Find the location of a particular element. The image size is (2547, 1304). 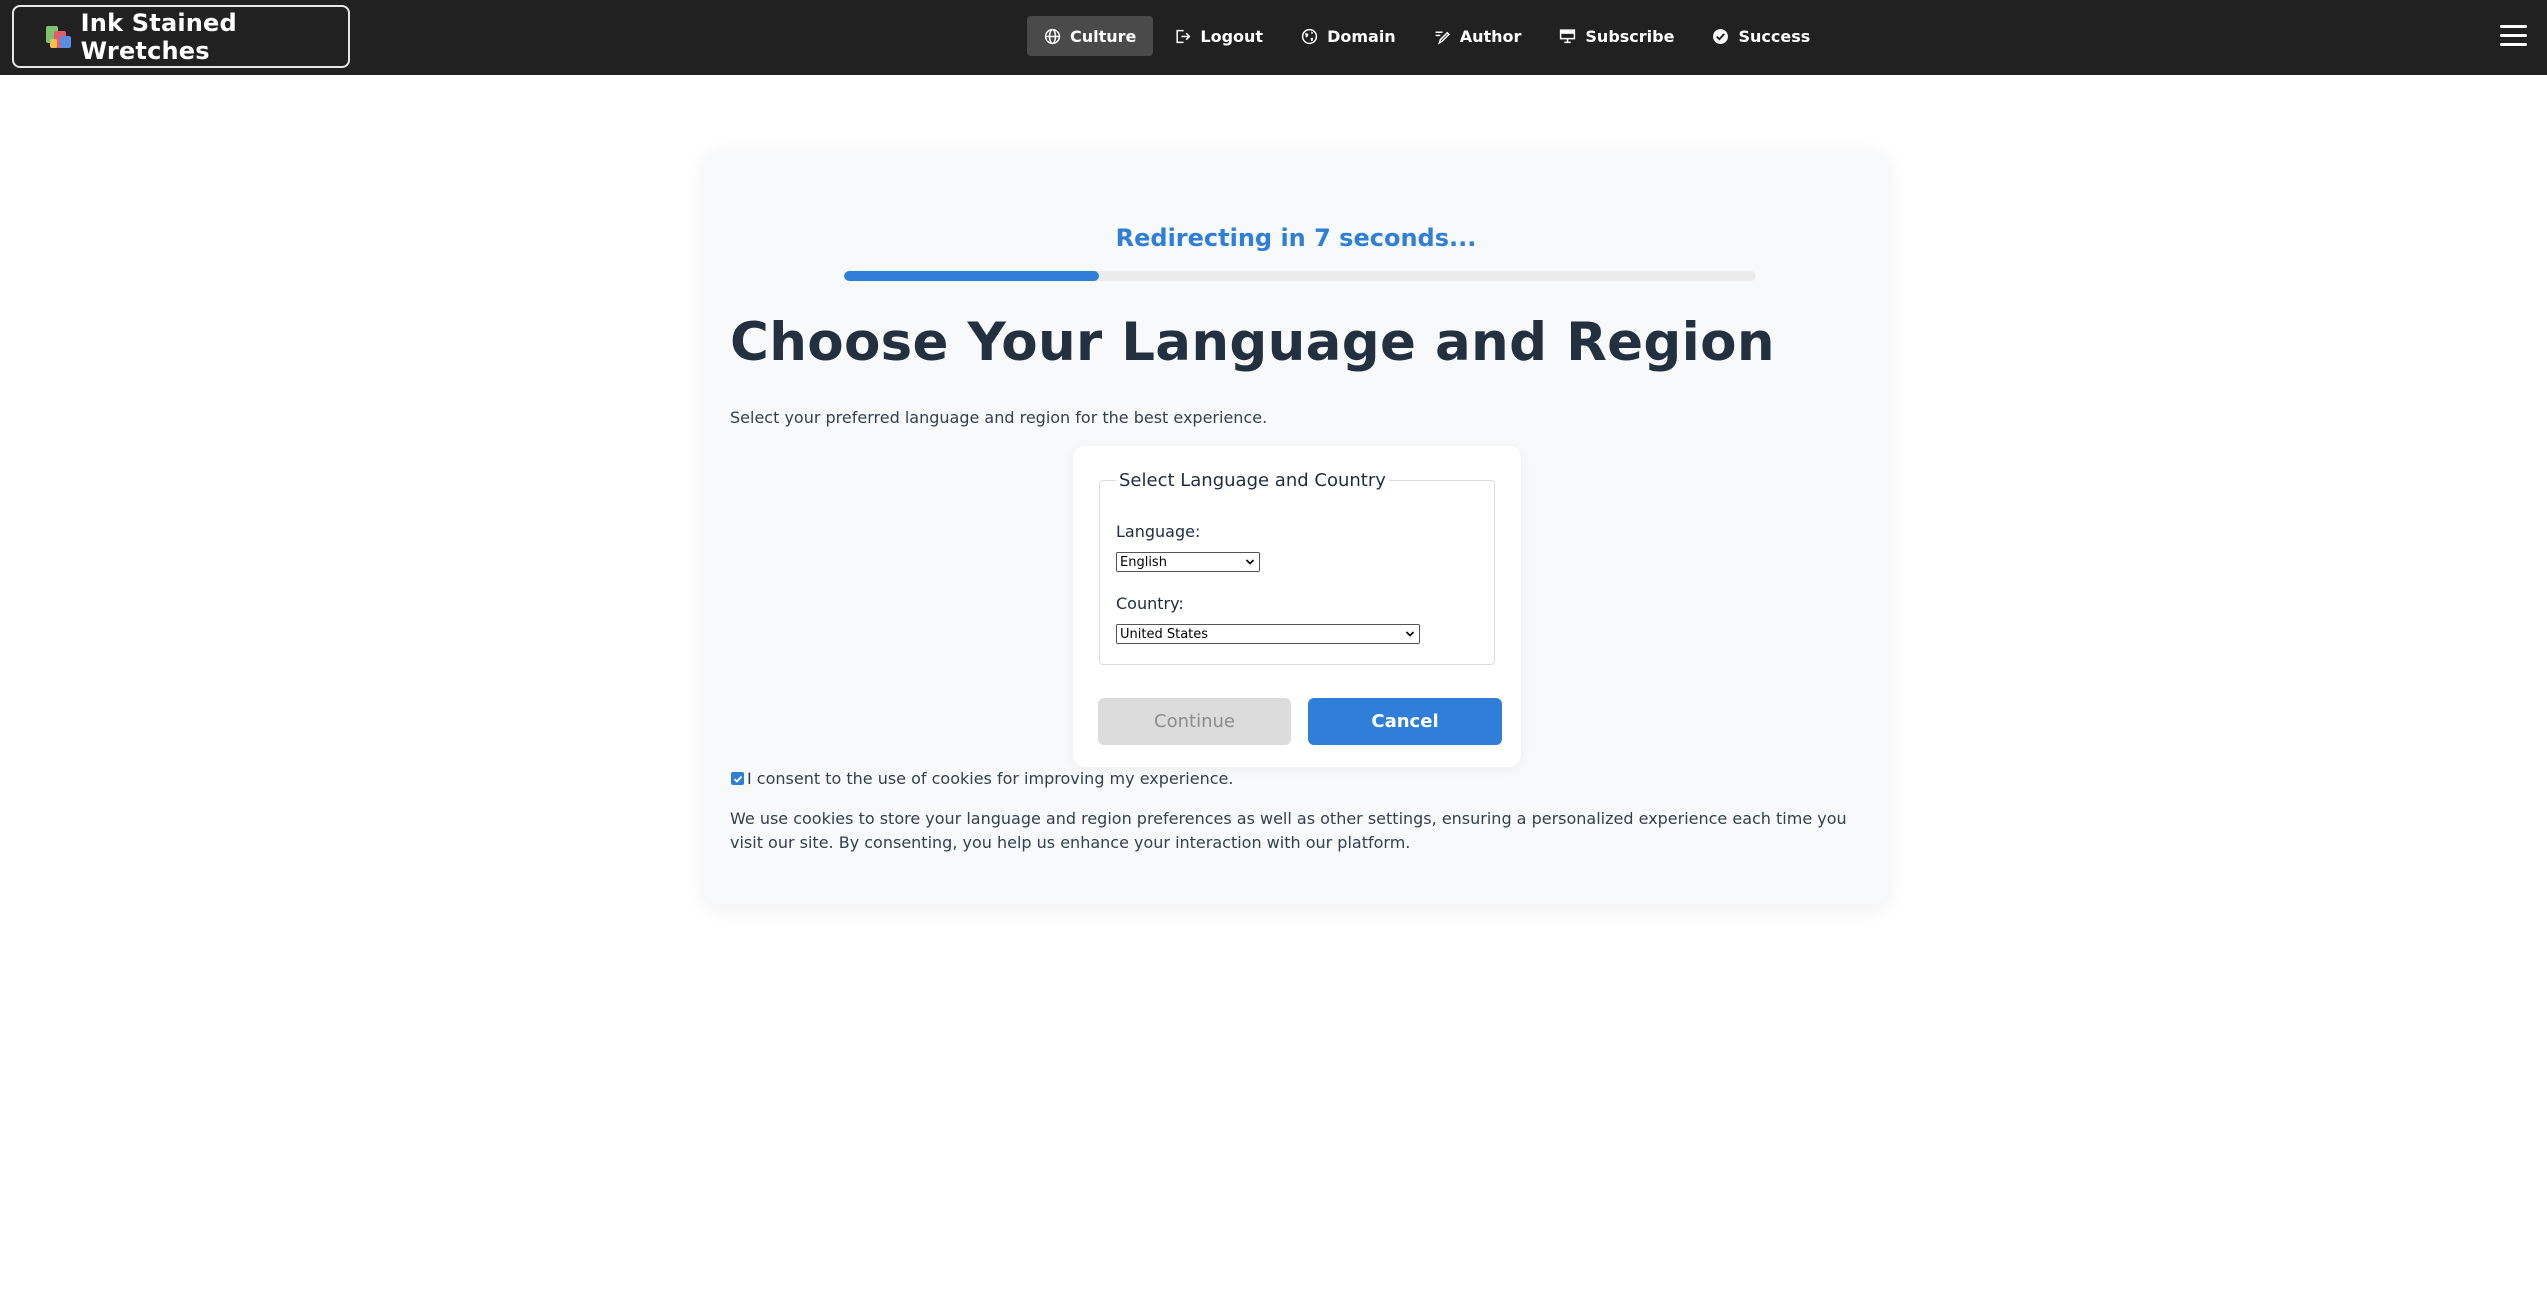

nav-item-subscribe: Subscribe is located at coordinates (1616, 36).